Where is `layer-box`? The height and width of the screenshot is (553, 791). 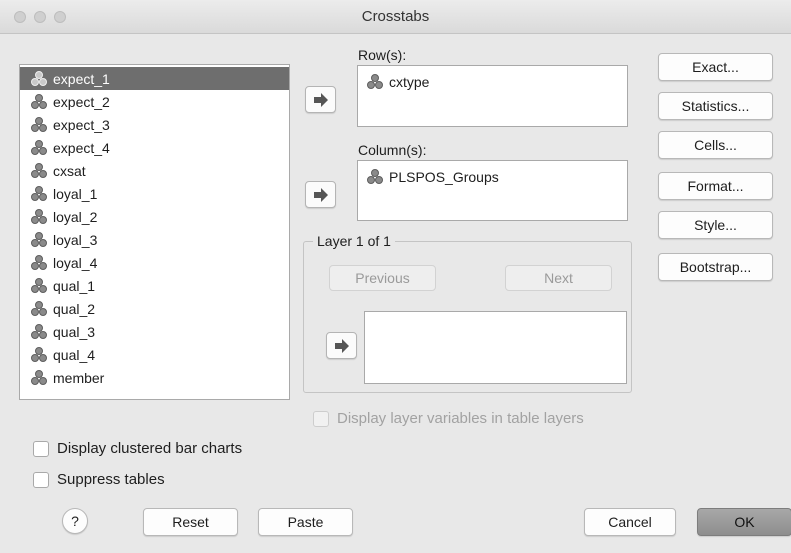
layer-box is located at coordinates (495, 347).